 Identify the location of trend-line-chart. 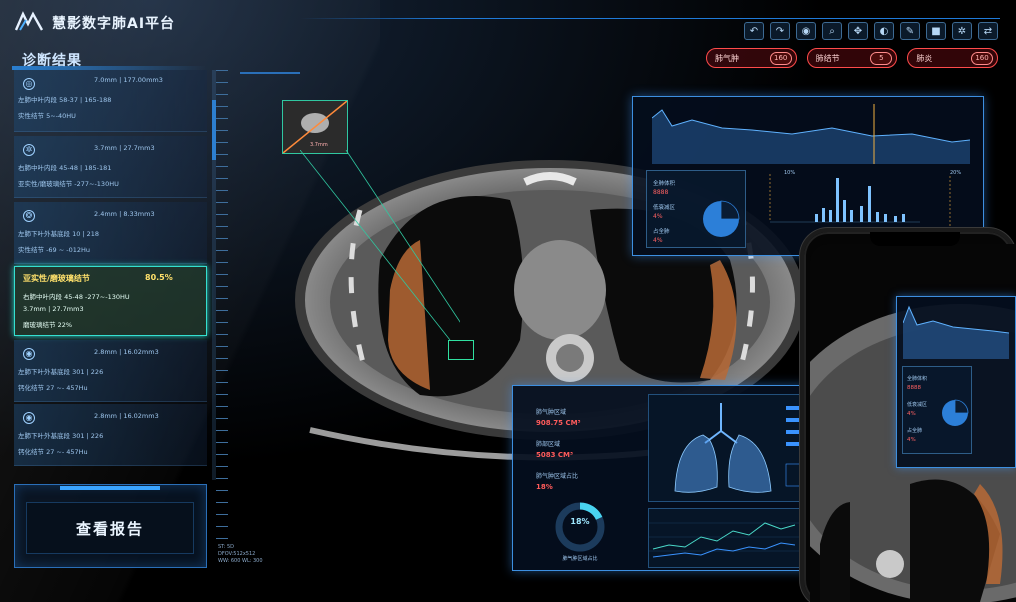
(724, 538).